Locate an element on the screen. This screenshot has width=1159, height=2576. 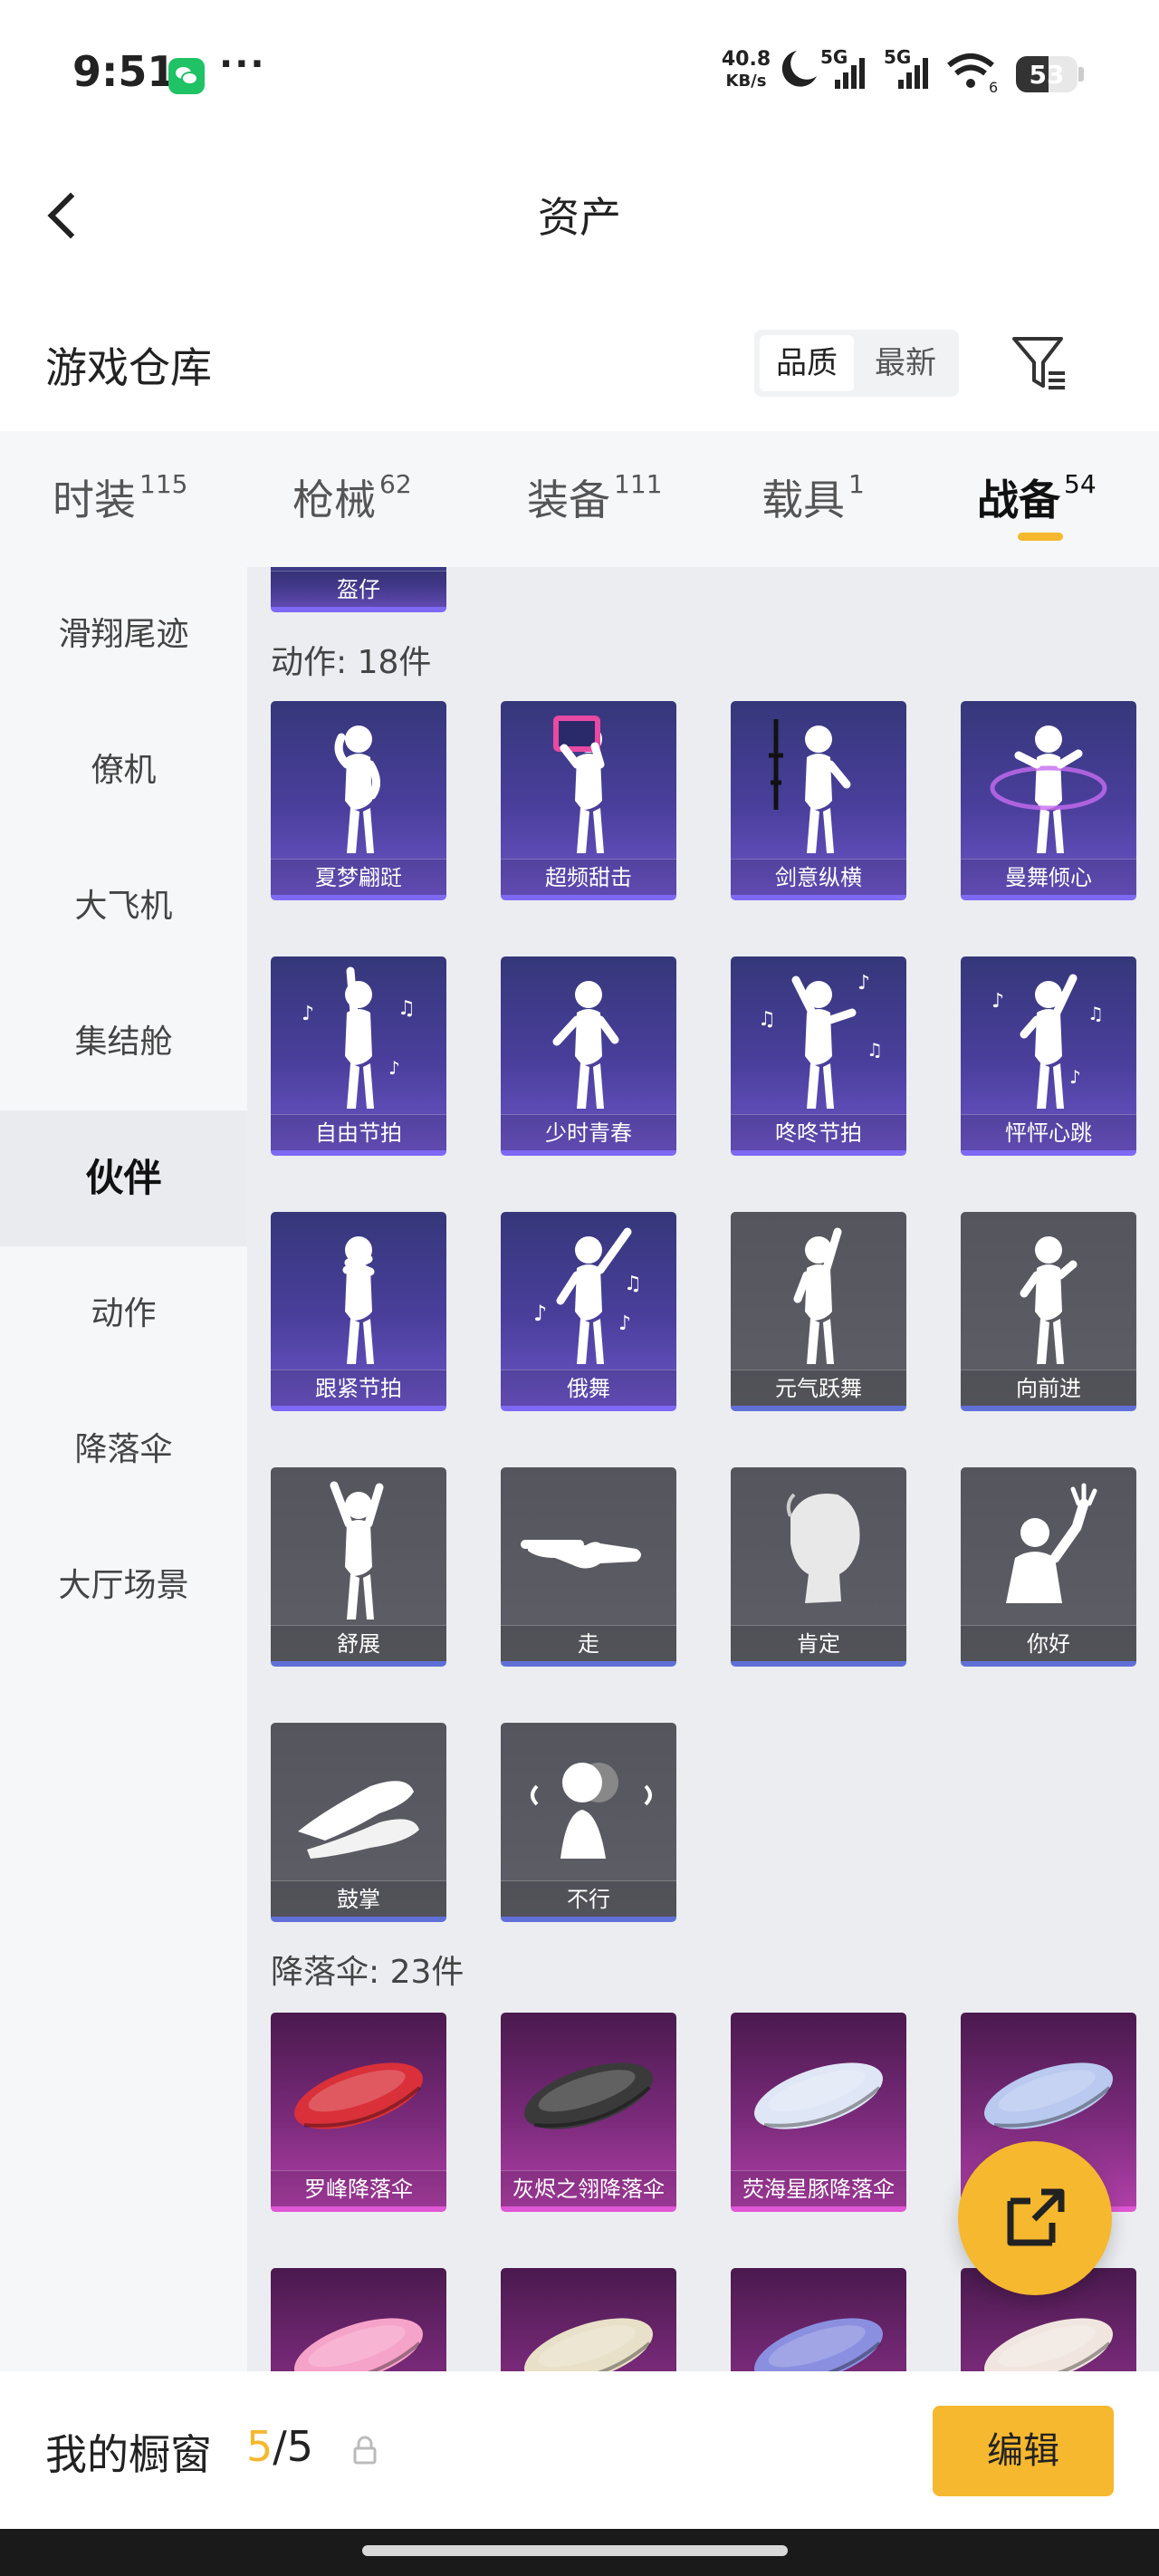
sidebar-item-companion: 伙伴 is located at coordinates (124, 1178).